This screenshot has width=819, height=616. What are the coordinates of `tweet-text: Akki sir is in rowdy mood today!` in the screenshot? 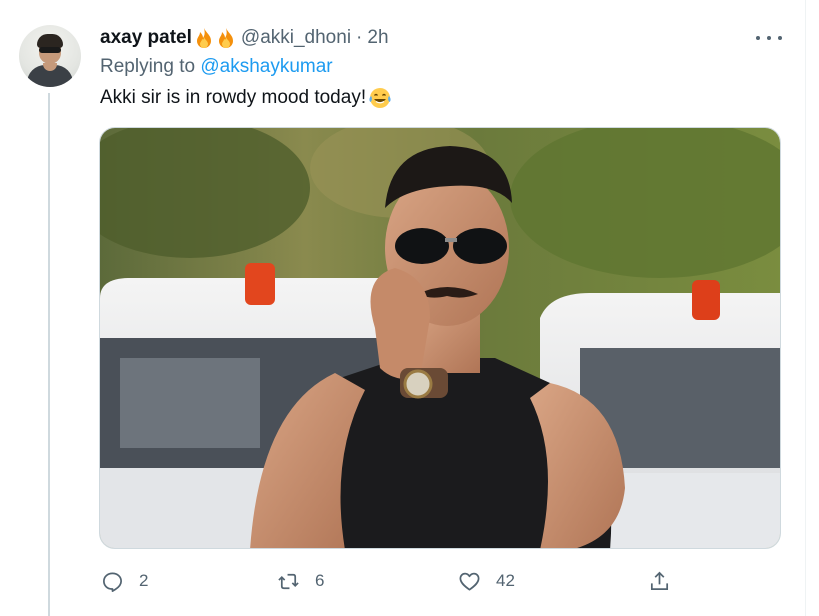 It's located at (246, 98).